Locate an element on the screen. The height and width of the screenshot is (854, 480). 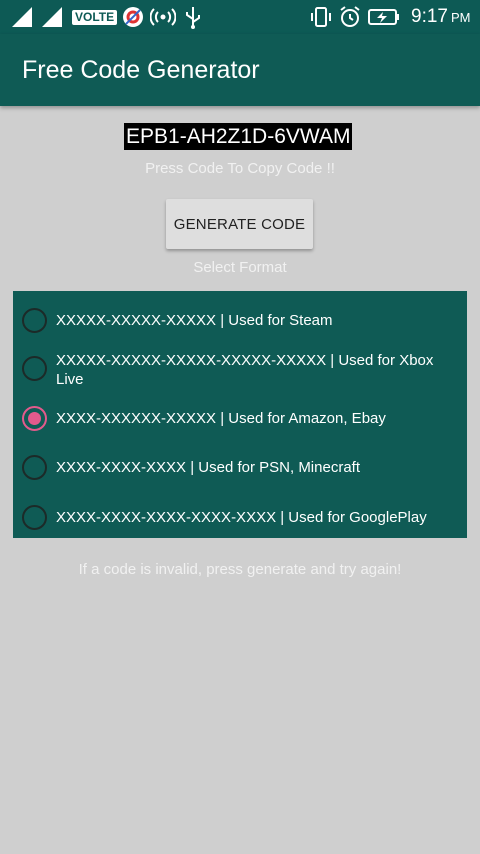
alarm-icon is located at coordinates (350, 17).